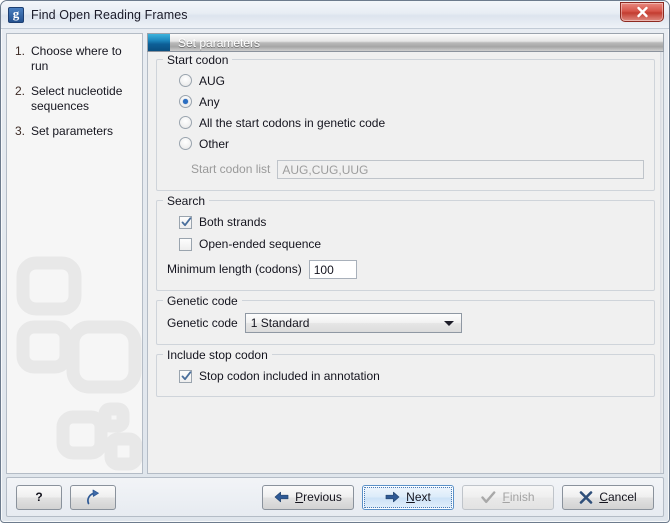 The image size is (670, 523). Describe the element at coordinates (522, 497) in the screenshot. I see `finish-rest: inish` at that location.